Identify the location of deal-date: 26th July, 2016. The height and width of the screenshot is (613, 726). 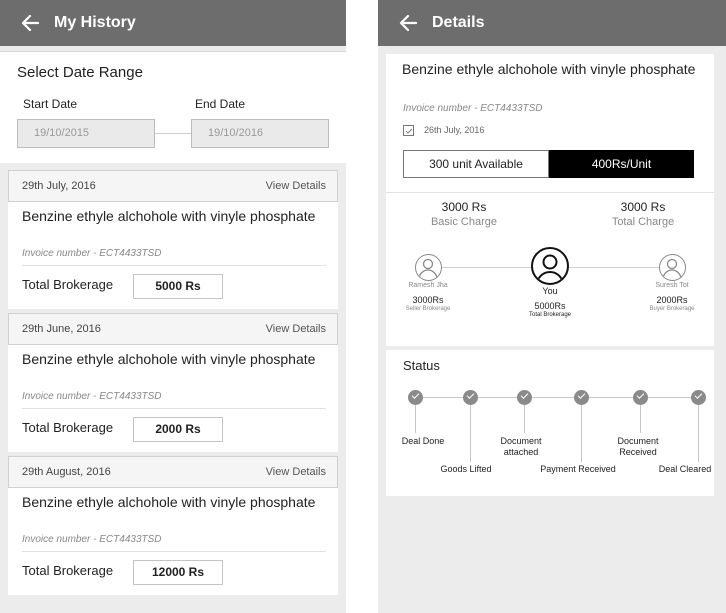
(454, 130).